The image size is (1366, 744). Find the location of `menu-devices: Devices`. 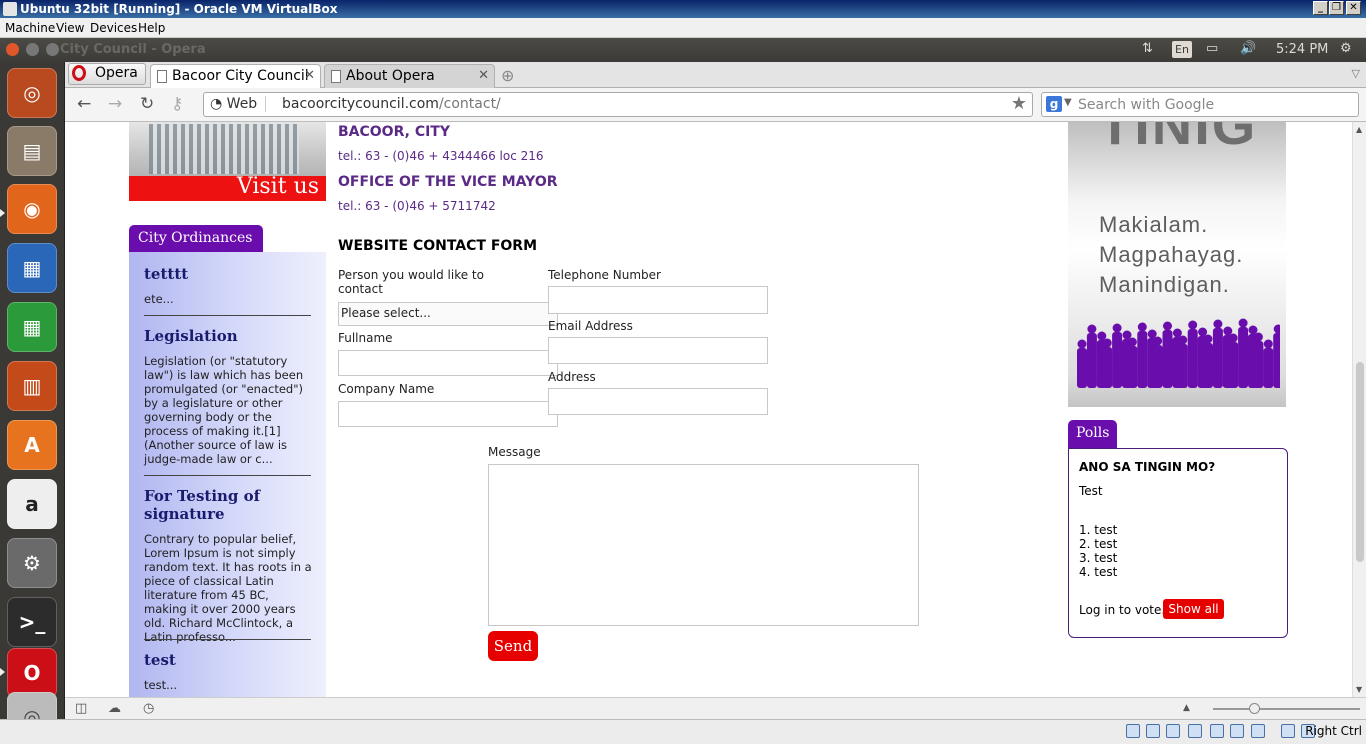

menu-devices: Devices is located at coordinates (113, 28).